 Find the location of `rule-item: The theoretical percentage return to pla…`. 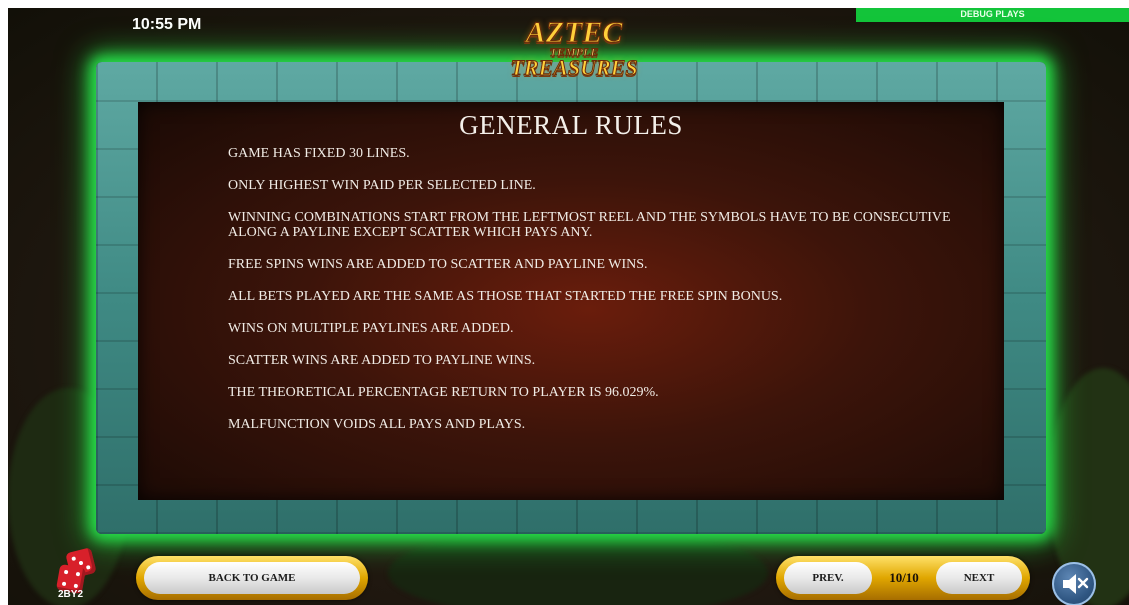

rule-item: The theoretical percentage return to pla… is located at coordinates (443, 392).